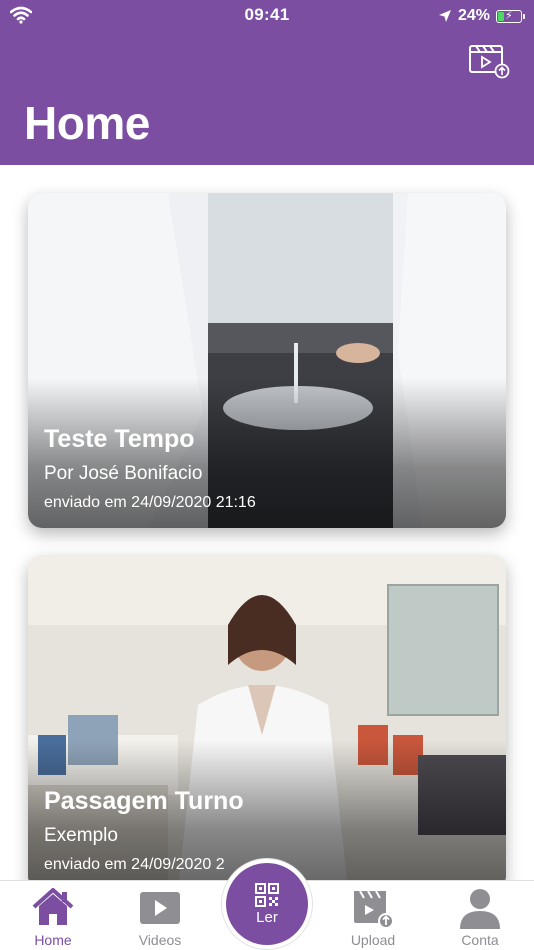 The height and width of the screenshot is (950, 534). I want to click on video-author: Por José Bonifacio, so click(123, 473).